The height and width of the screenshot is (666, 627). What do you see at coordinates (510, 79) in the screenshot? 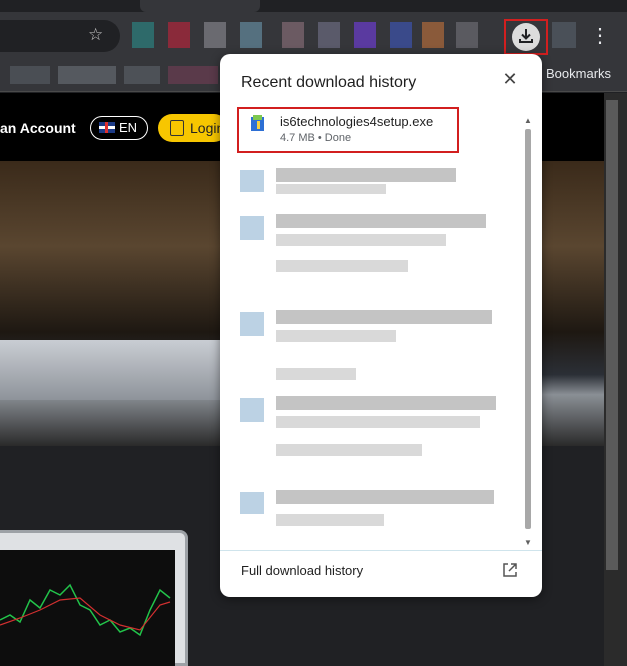
I see `close-icon: ✕` at bounding box center [510, 79].